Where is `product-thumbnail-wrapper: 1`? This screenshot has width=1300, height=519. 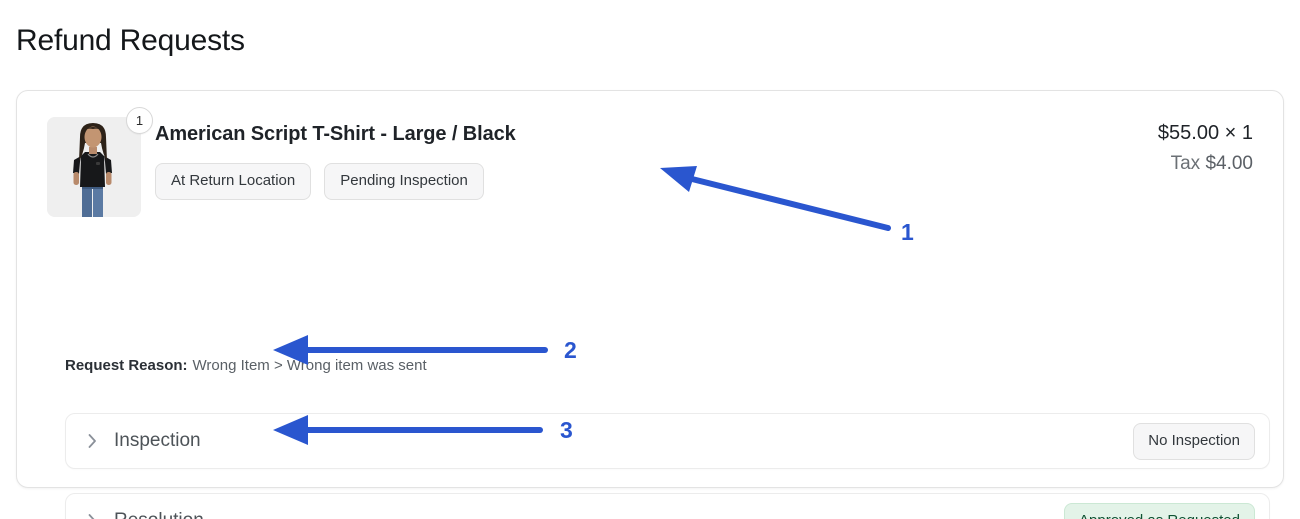
product-thumbnail-wrapper: 1 is located at coordinates (100, 162).